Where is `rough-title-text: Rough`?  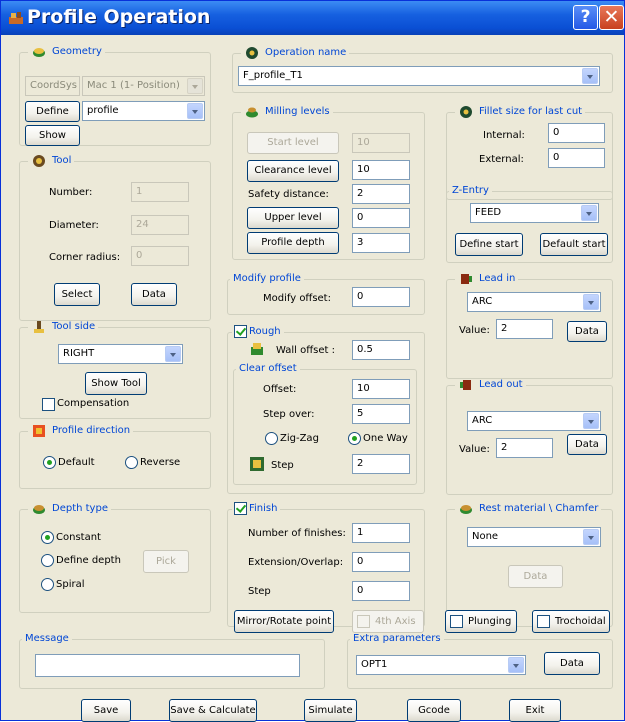 rough-title-text: Rough is located at coordinates (265, 331).